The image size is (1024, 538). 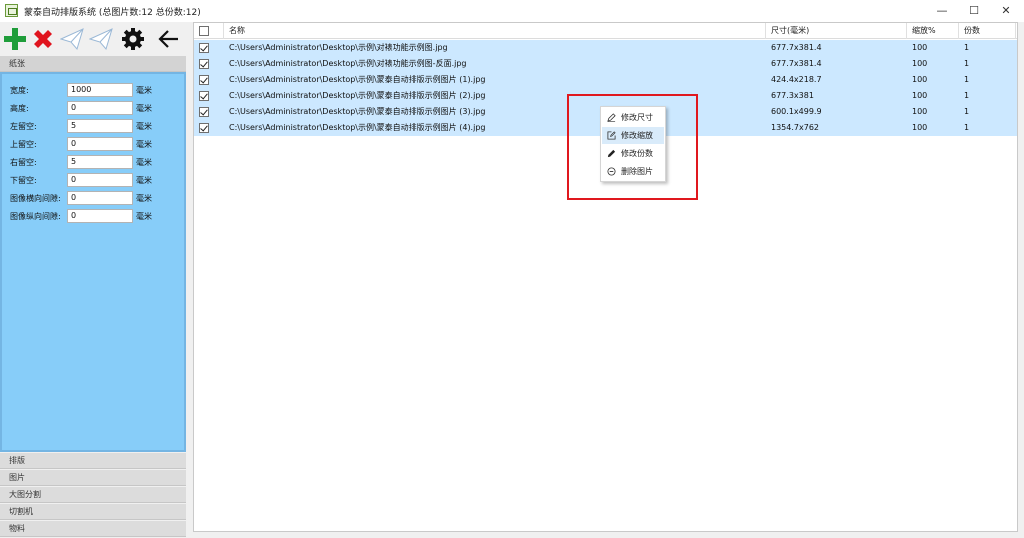 I want to click on form-row-bottom-margin: 下留空: 0 毫米, so click(x=98, y=180).